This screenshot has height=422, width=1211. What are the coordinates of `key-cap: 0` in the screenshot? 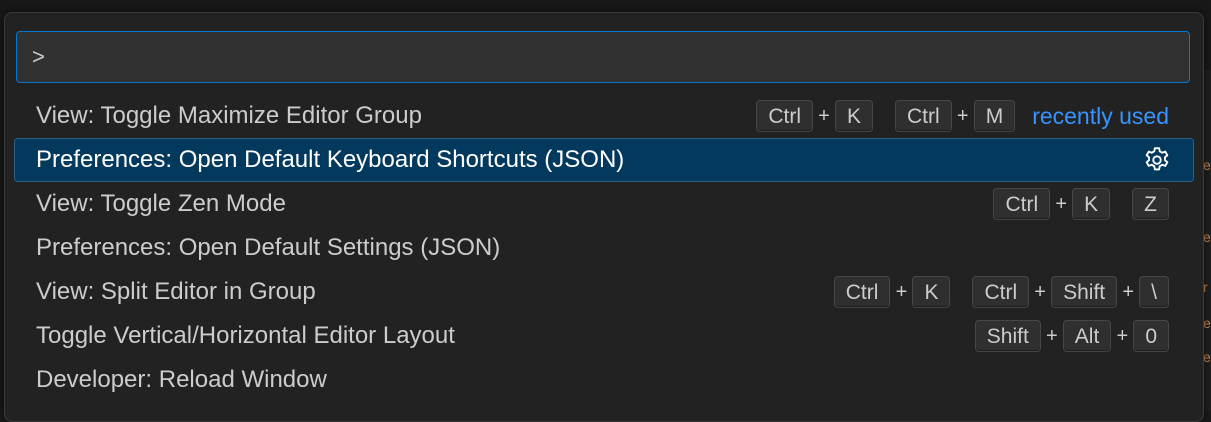 It's located at (1151, 336).